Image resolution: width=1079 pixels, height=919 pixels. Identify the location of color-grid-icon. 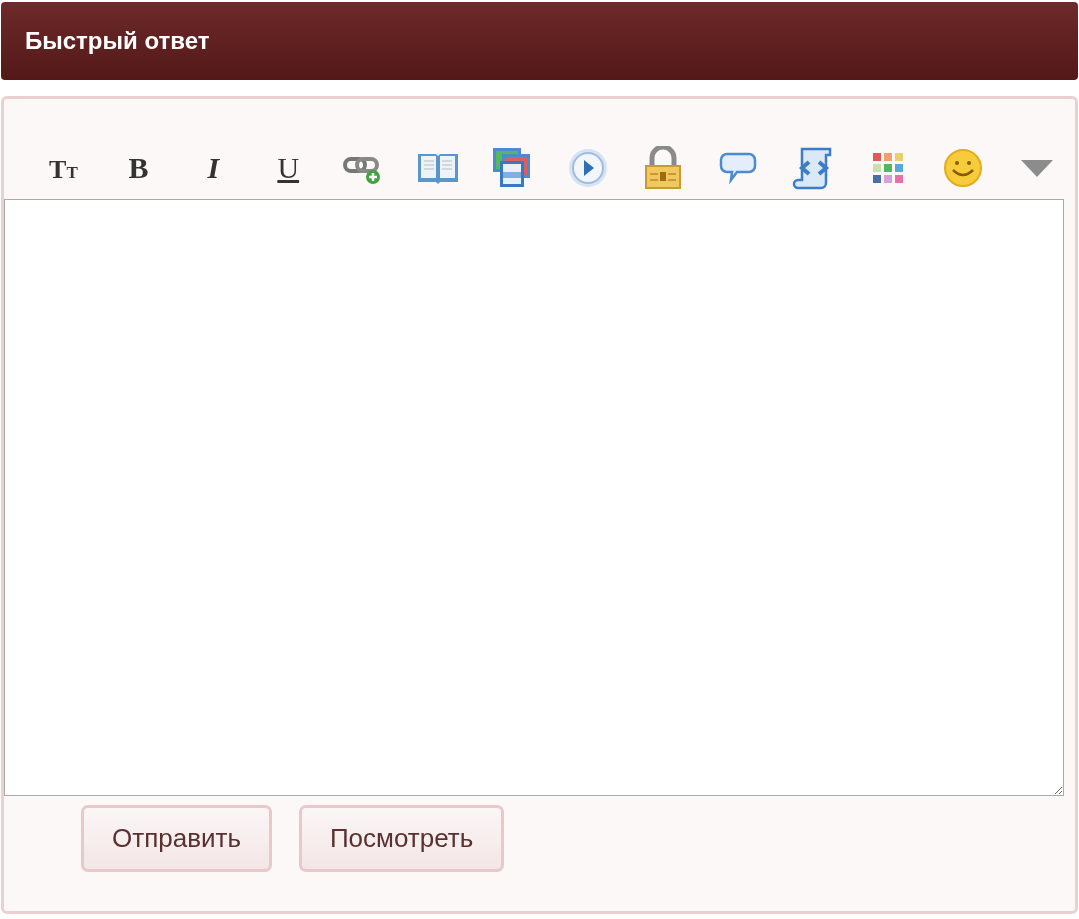
(887, 168).